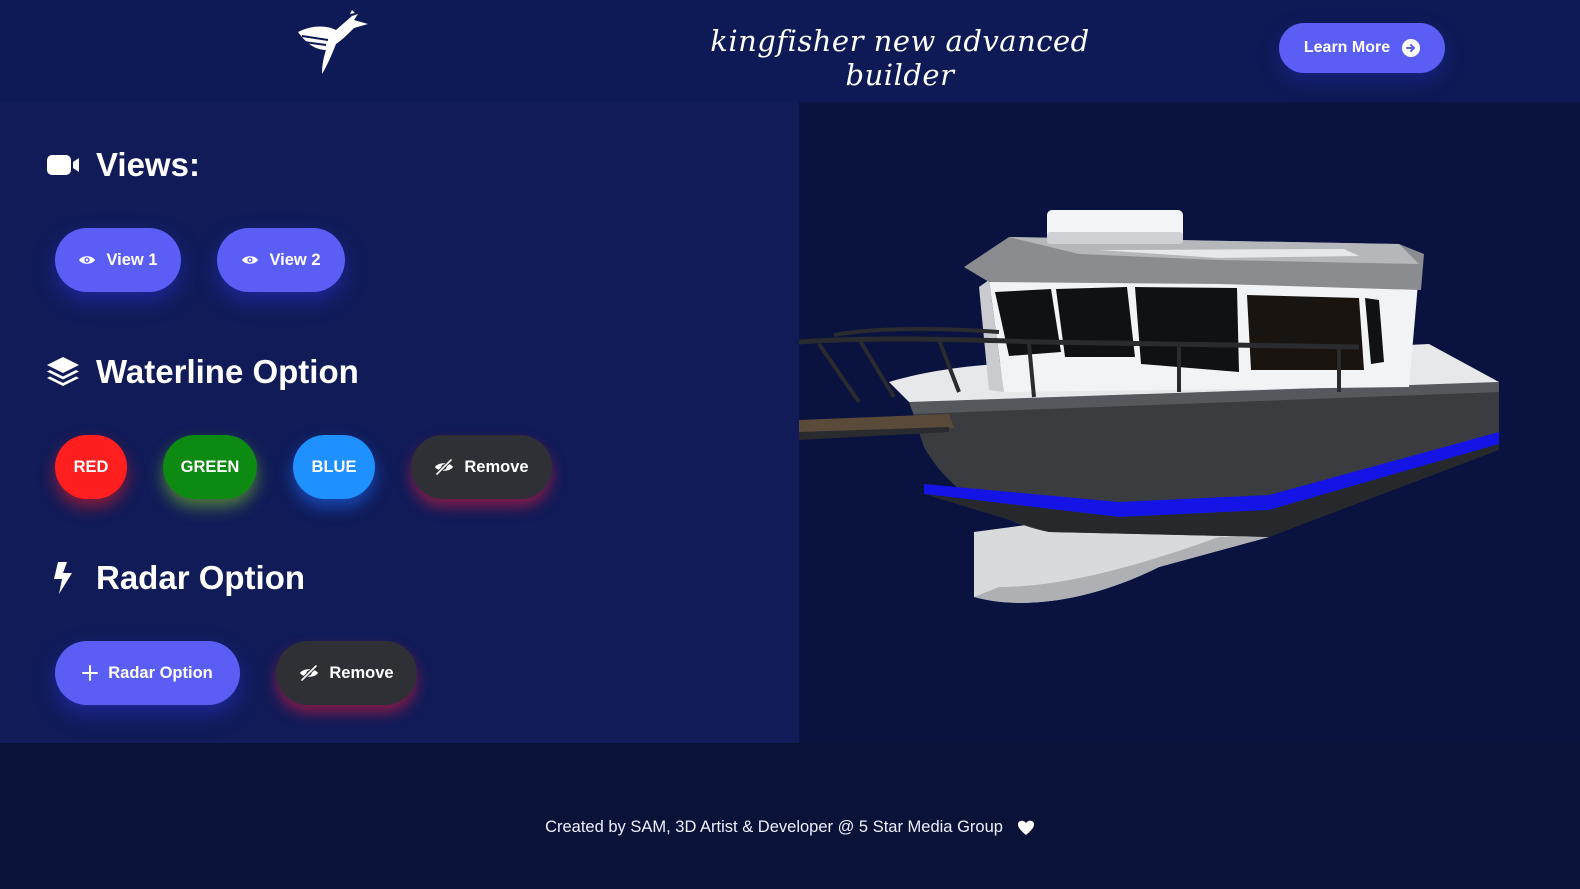 The height and width of the screenshot is (889, 1580). I want to click on waterline-section-title: Waterline Option, so click(202, 372).